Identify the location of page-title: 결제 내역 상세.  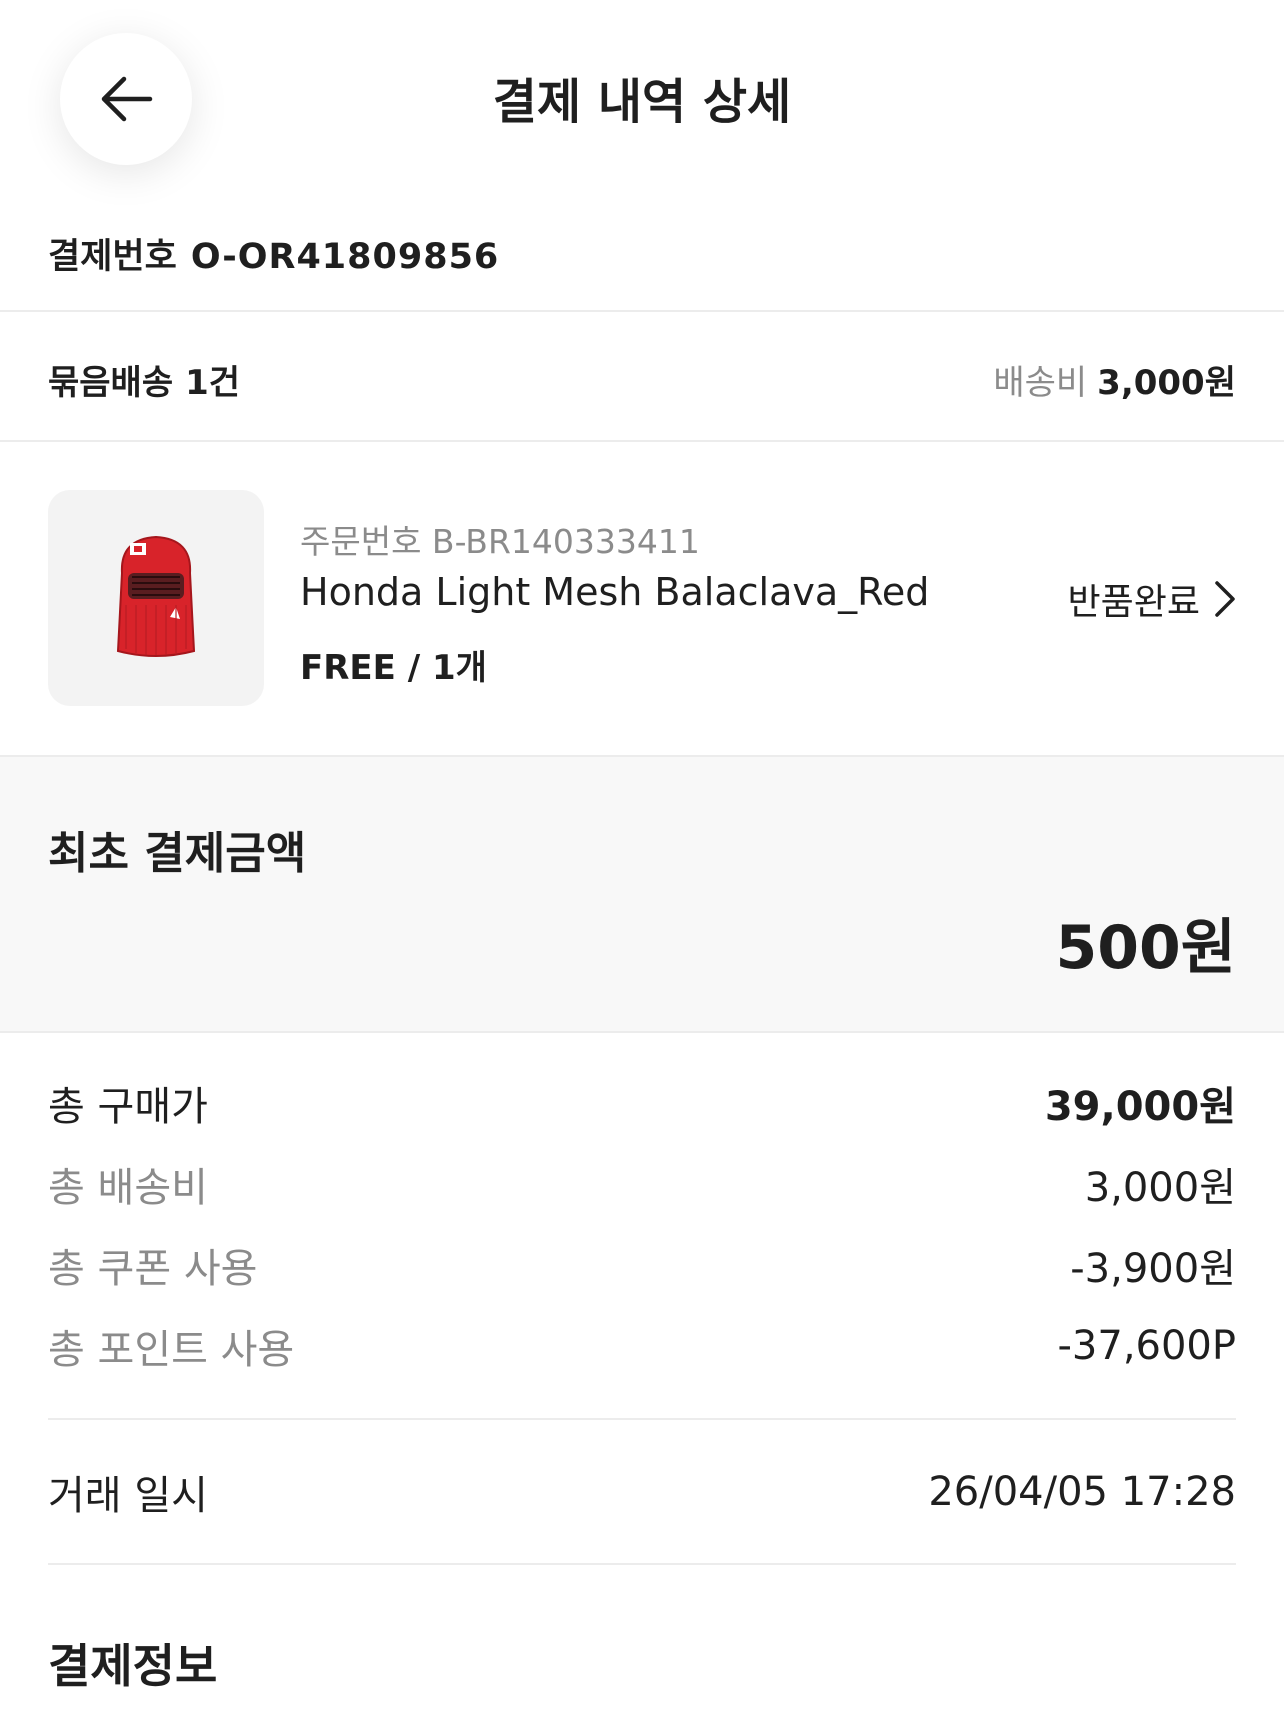
(642, 102).